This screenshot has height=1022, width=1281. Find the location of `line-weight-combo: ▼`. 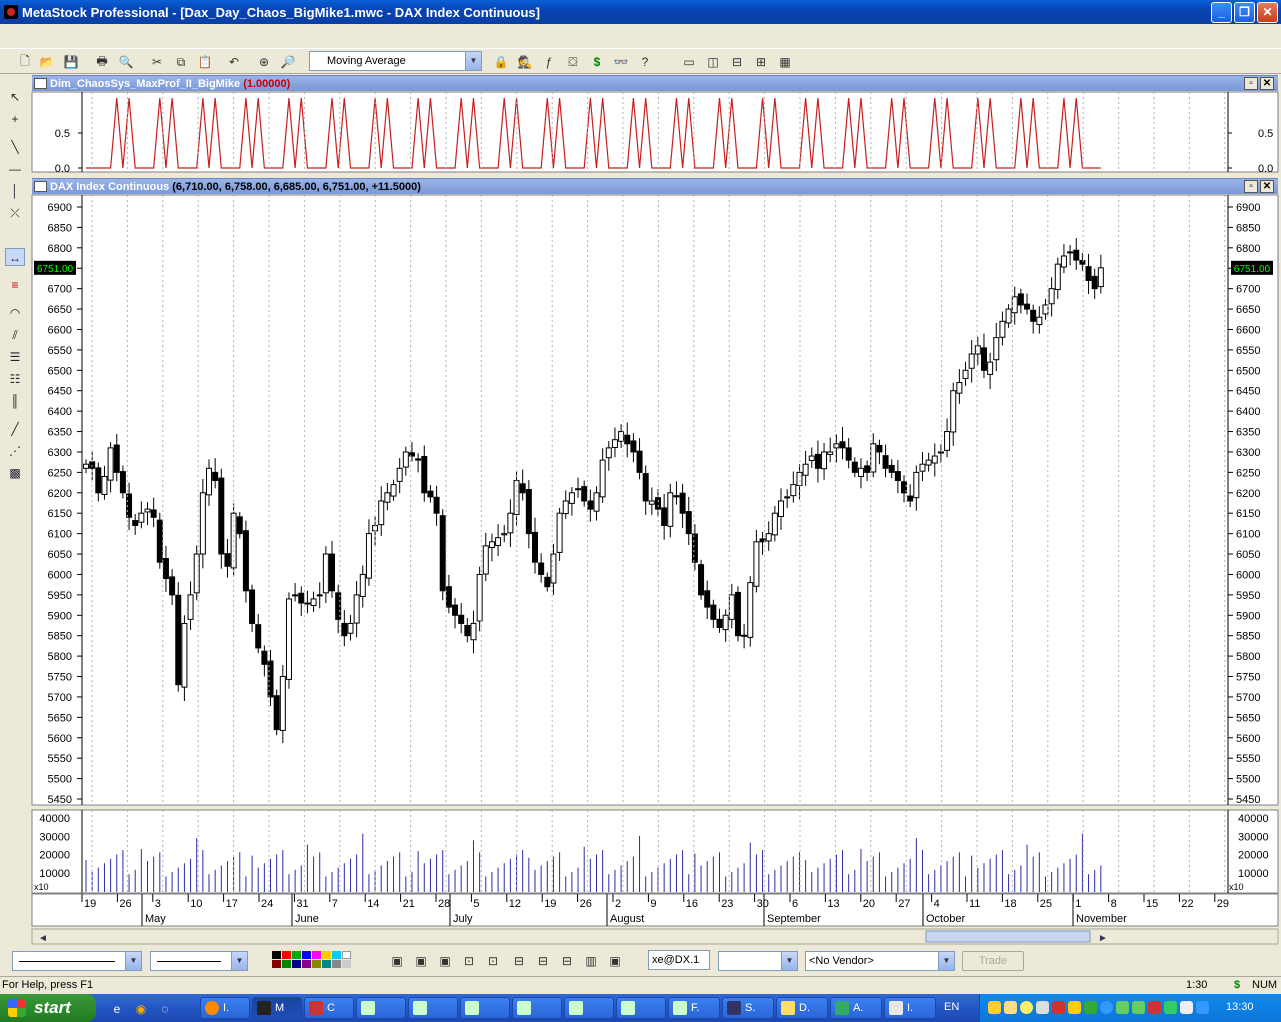

line-weight-combo: ▼ is located at coordinates (199, 961).